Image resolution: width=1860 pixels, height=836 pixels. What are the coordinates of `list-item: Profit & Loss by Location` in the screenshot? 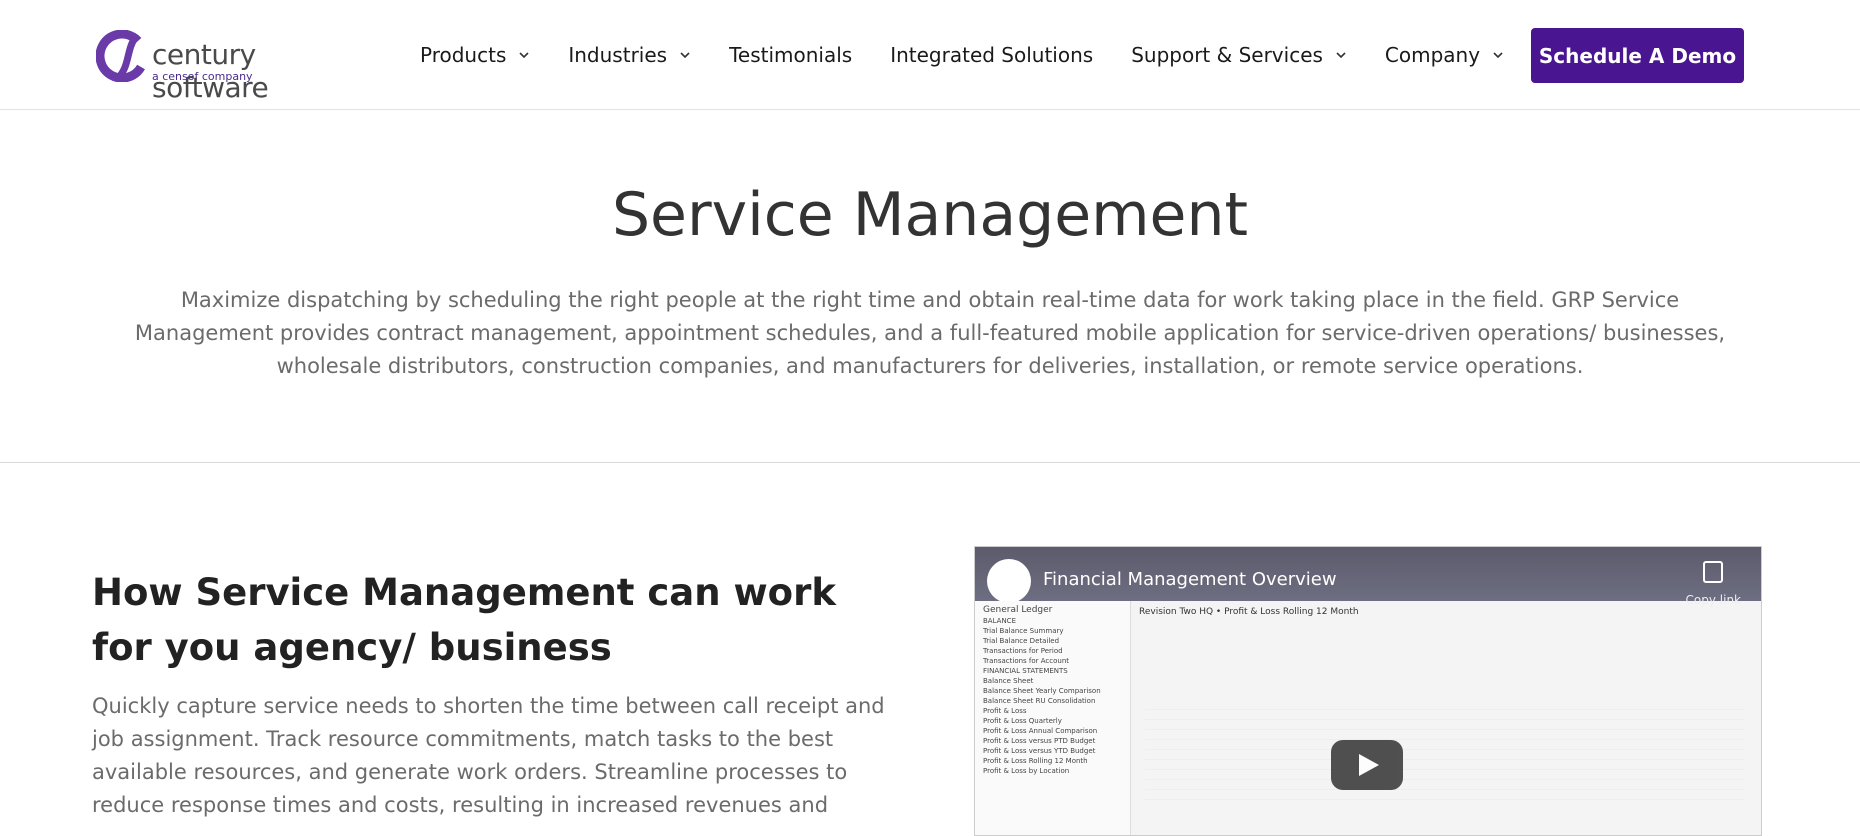 It's located at (1026, 771).